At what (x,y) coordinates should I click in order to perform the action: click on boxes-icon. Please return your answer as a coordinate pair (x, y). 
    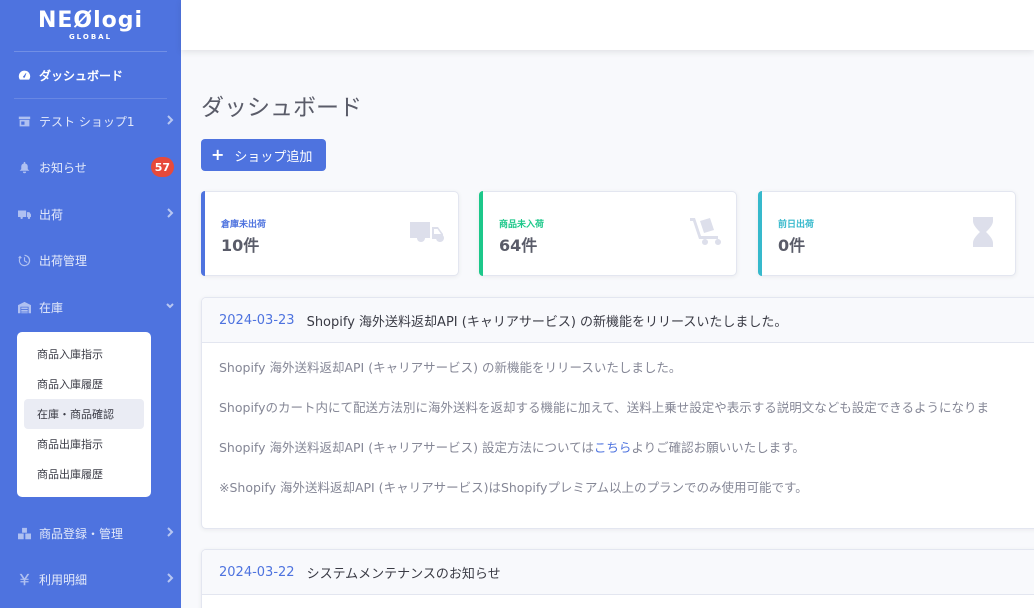
    Looking at the image, I should click on (24, 533).